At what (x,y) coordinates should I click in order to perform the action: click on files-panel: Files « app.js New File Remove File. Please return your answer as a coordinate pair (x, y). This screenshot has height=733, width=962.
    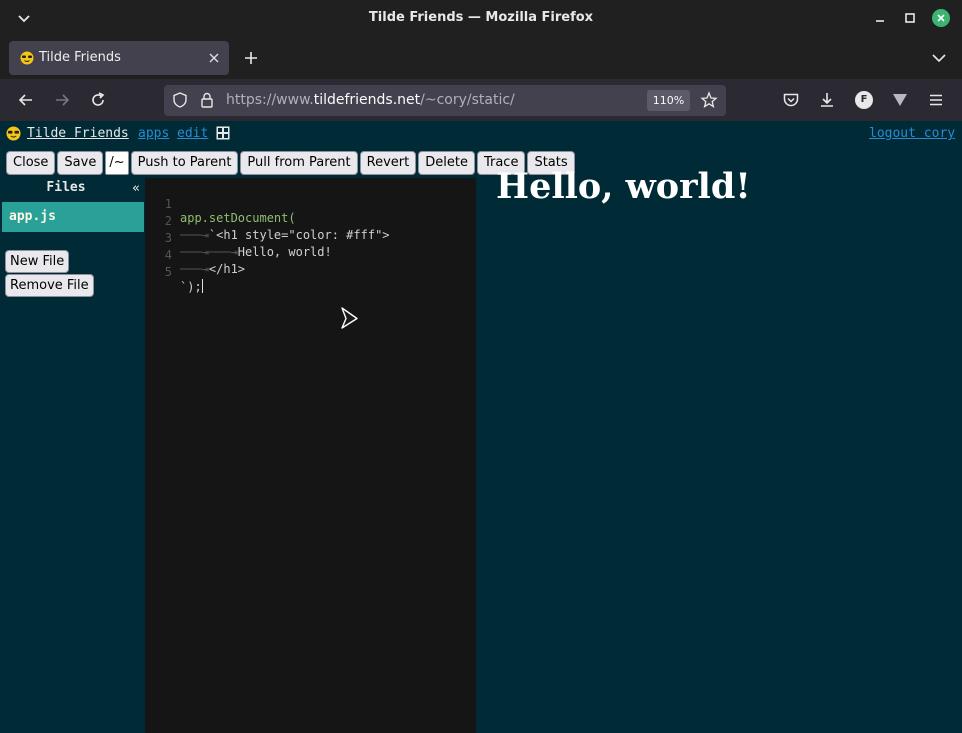
    Looking at the image, I should click on (73, 455).